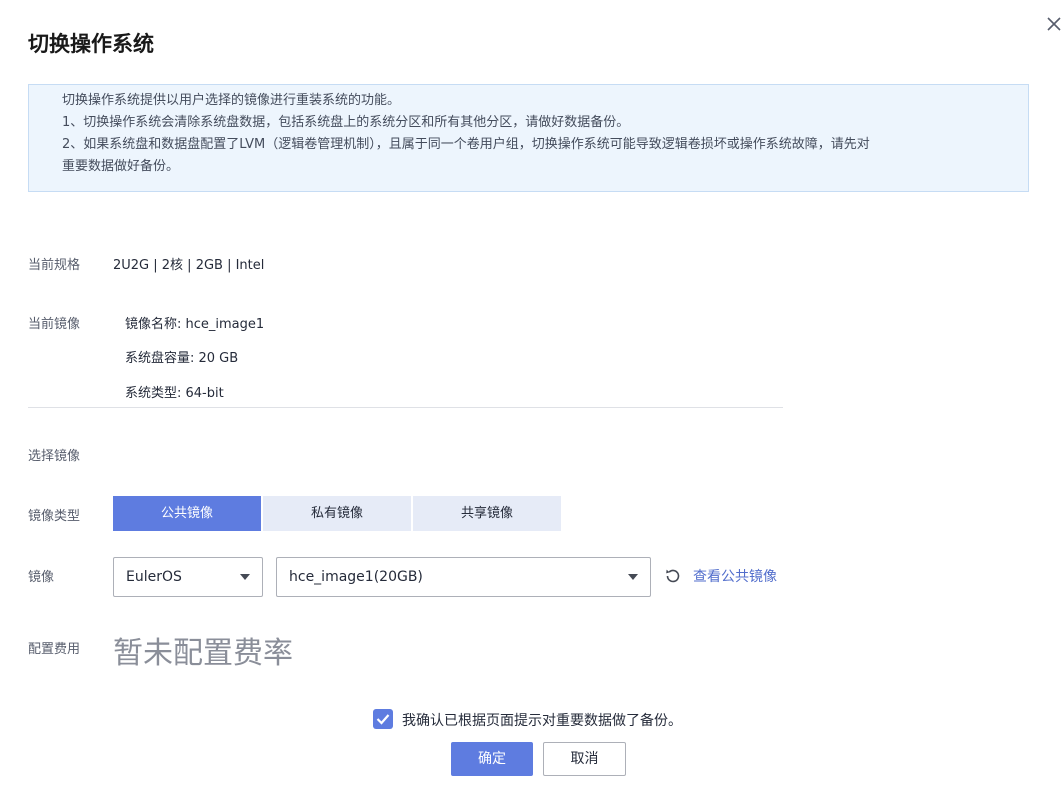 Image resolution: width=1061 pixels, height=805 pixels. What do you see at coordinates (54, 456) in the screenshot?
I see `select-image-heading: 选择镜像` at bounding box center [54, 456].